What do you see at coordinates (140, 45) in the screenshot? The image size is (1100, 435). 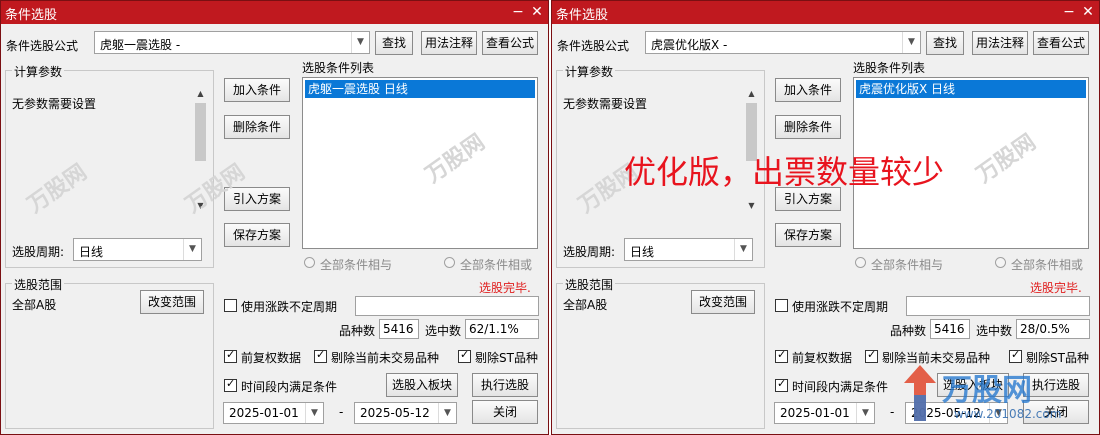 I see `formula-value: 虎躯一震选股 -` at bounding box center [140, 45].